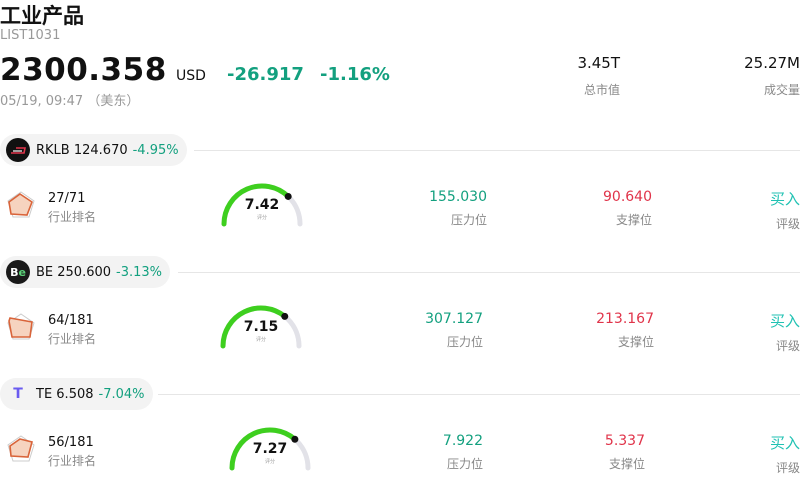  What do you see at coordinates (607, 330) in the screenshot?
I see `support-metric: 213.167 支撑位` at bounding box center [607, 330].